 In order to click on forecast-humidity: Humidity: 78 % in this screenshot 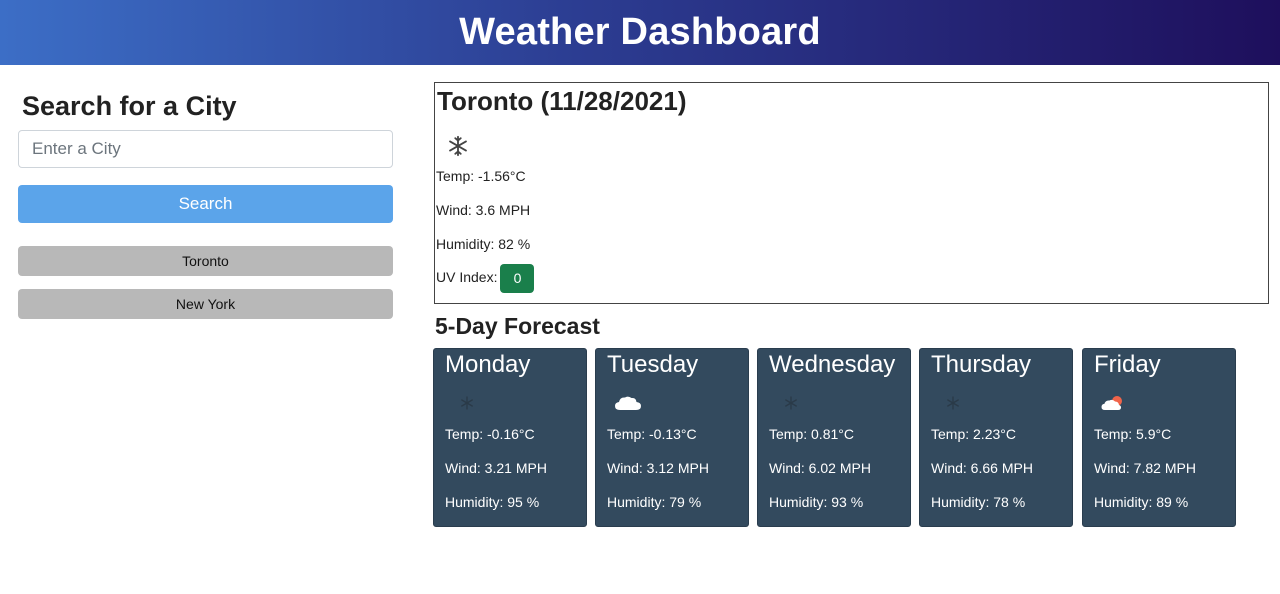, I will do `click(978, 502)`.